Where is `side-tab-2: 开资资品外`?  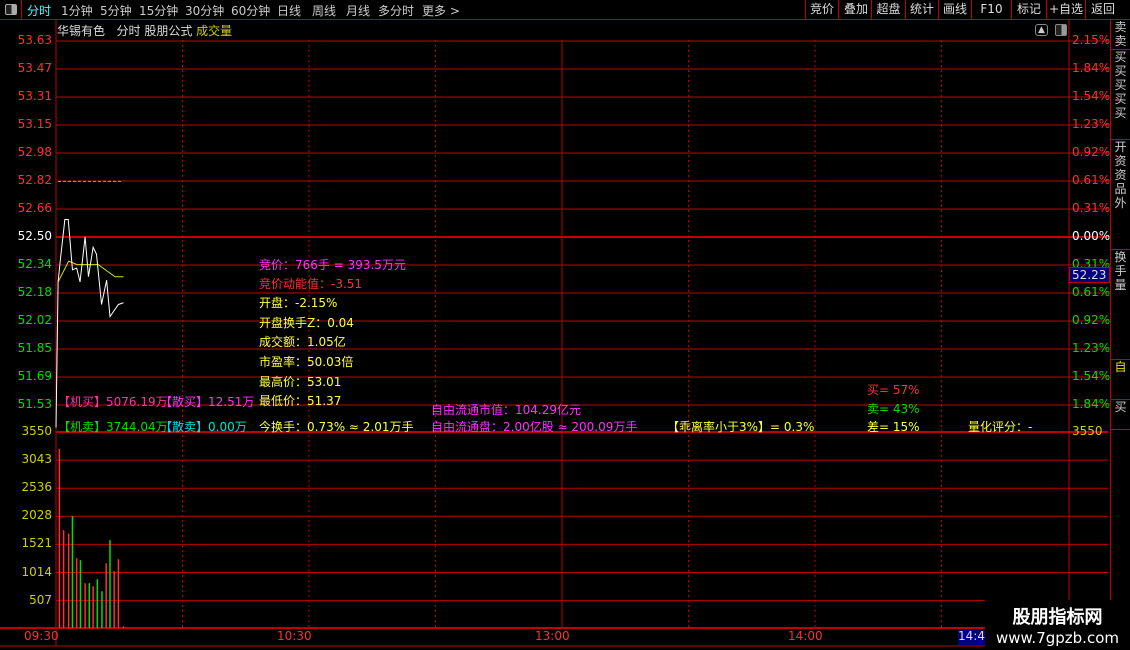 side-tab-2: 开资资品外 is located at coordinates (1120, 195).